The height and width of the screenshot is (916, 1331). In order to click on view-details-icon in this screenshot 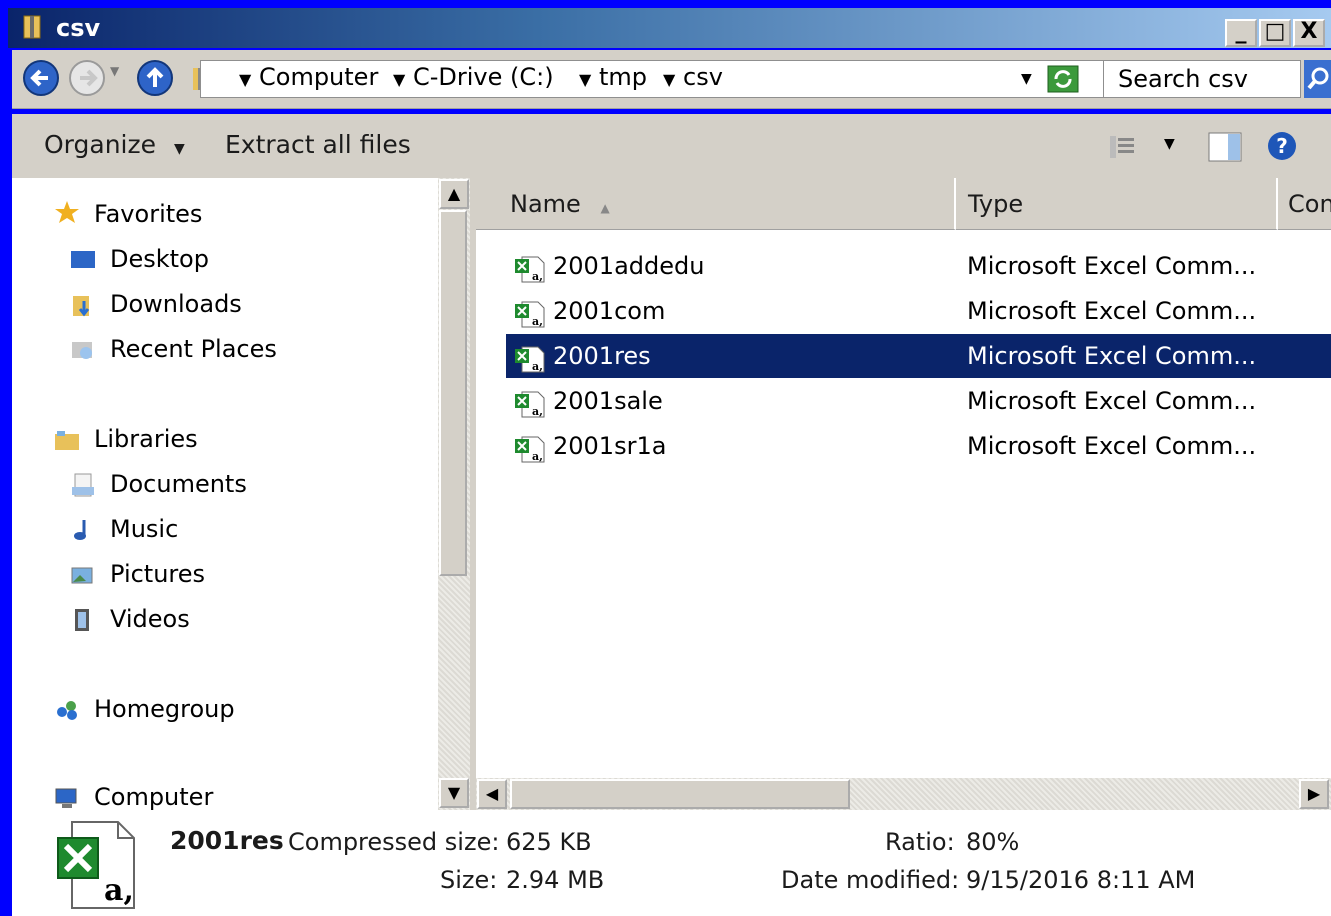, I will do `click(1123, 147)`.